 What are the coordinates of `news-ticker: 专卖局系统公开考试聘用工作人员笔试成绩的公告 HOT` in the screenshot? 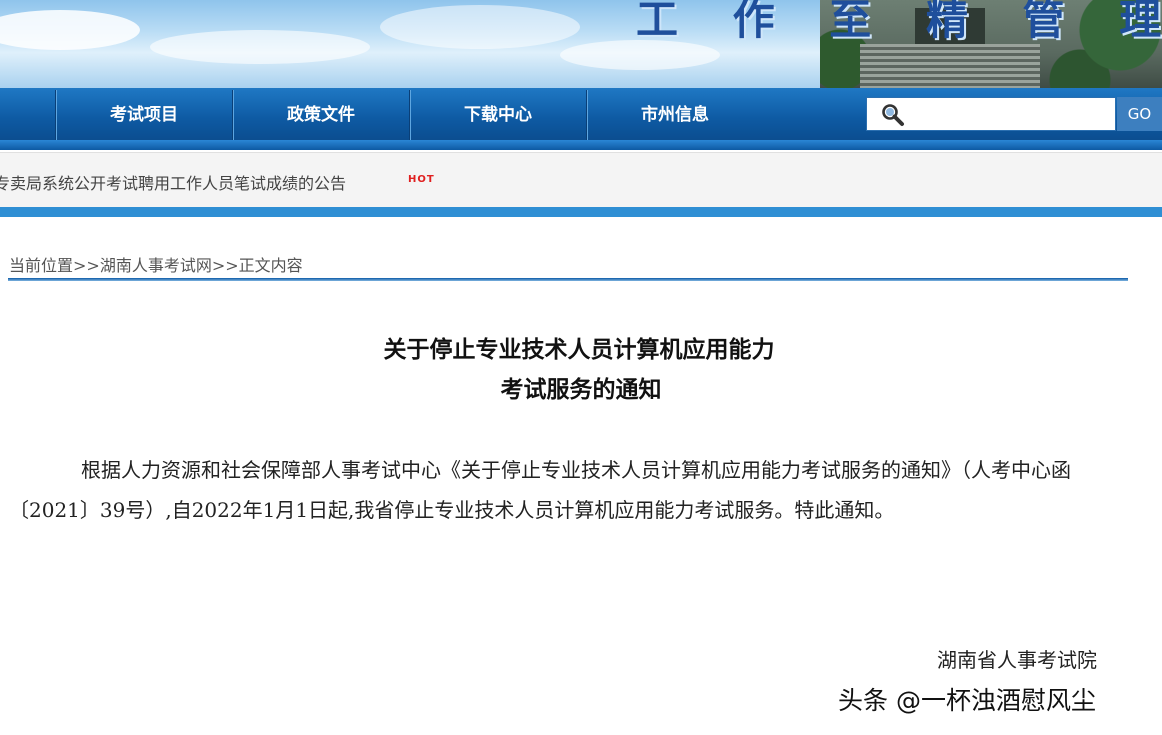 It's located at (581, 179).